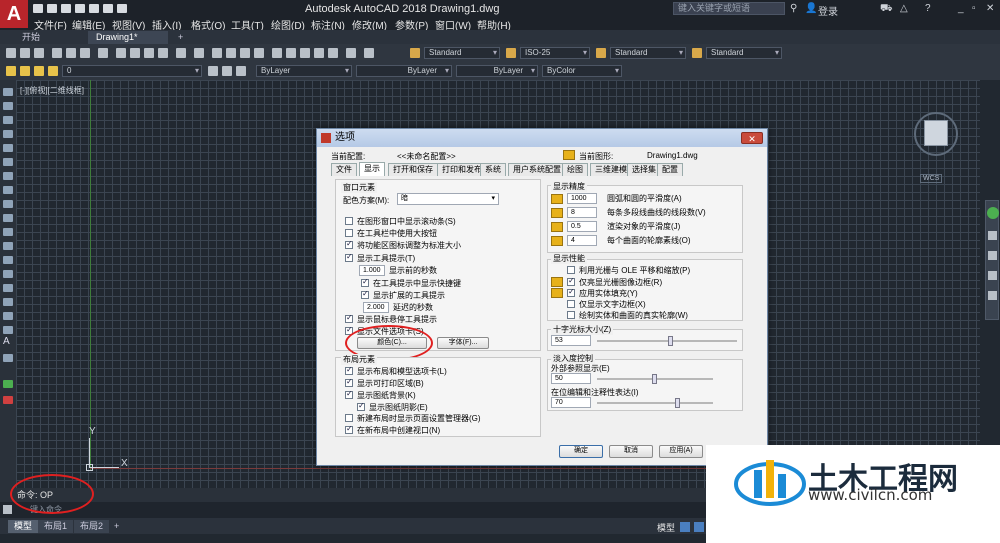  What do you see at coordinates (537, 169) in the screenshot?
I see `tab-user-preferences: 用户系统配置` at bounding box center [537, 169].